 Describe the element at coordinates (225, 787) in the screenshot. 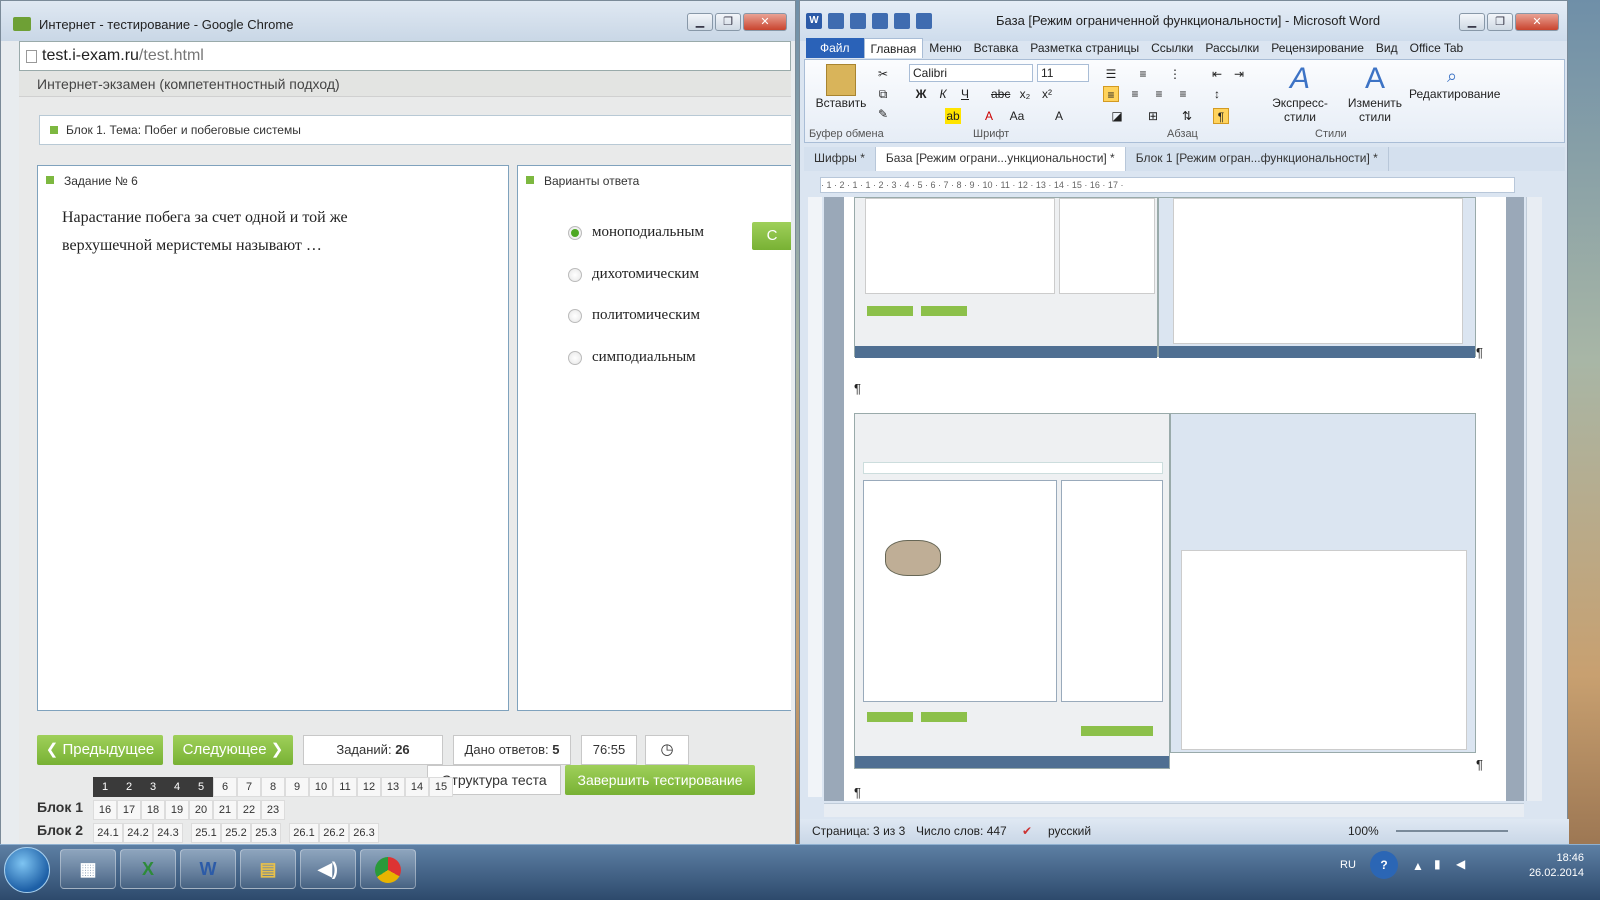

I see `task-cell: 6` at that location.